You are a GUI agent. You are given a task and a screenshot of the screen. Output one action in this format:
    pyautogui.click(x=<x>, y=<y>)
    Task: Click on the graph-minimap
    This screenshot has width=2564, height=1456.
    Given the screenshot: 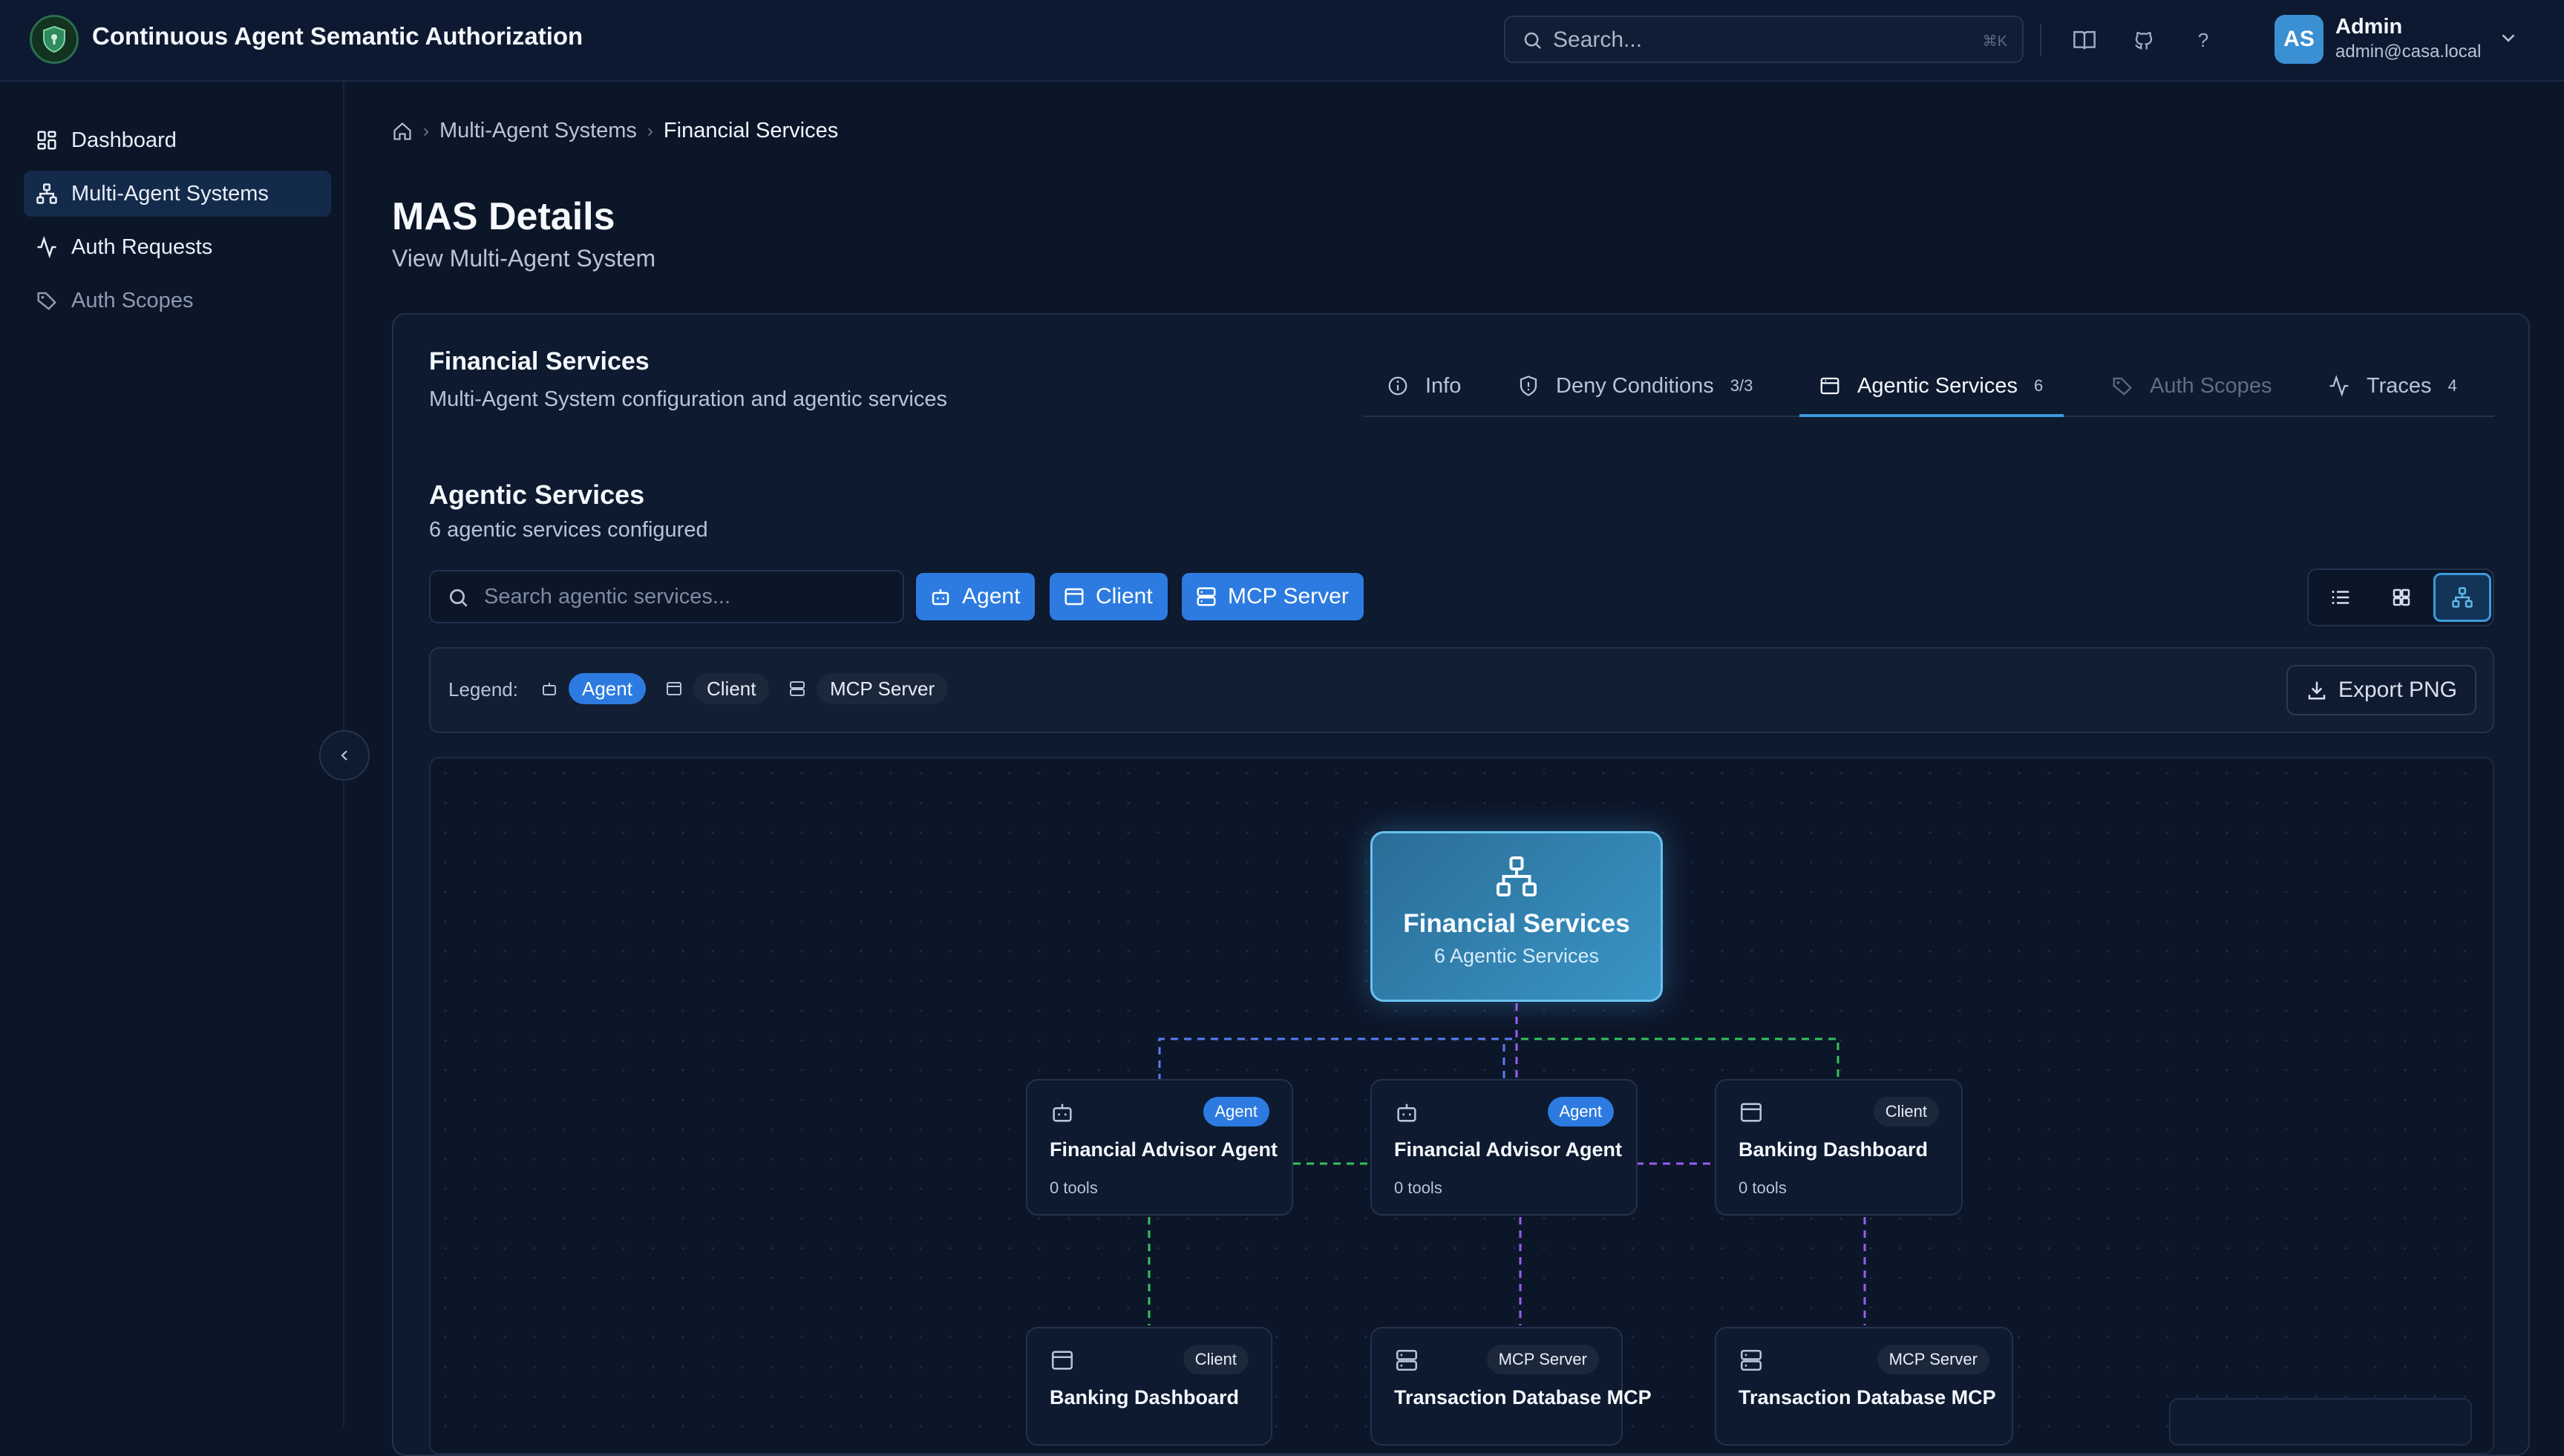 What is the action you would take?
    pyautogui.click(x=2321, y=1422)
    